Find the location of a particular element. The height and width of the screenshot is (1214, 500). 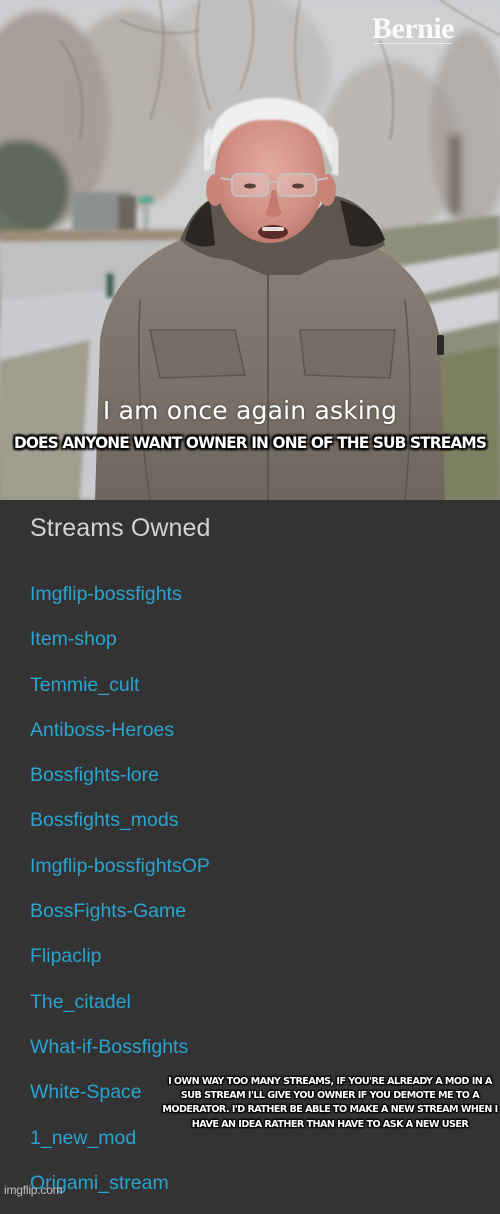

stream-link: Bossfights_mods is located at coordinates (120, 828).